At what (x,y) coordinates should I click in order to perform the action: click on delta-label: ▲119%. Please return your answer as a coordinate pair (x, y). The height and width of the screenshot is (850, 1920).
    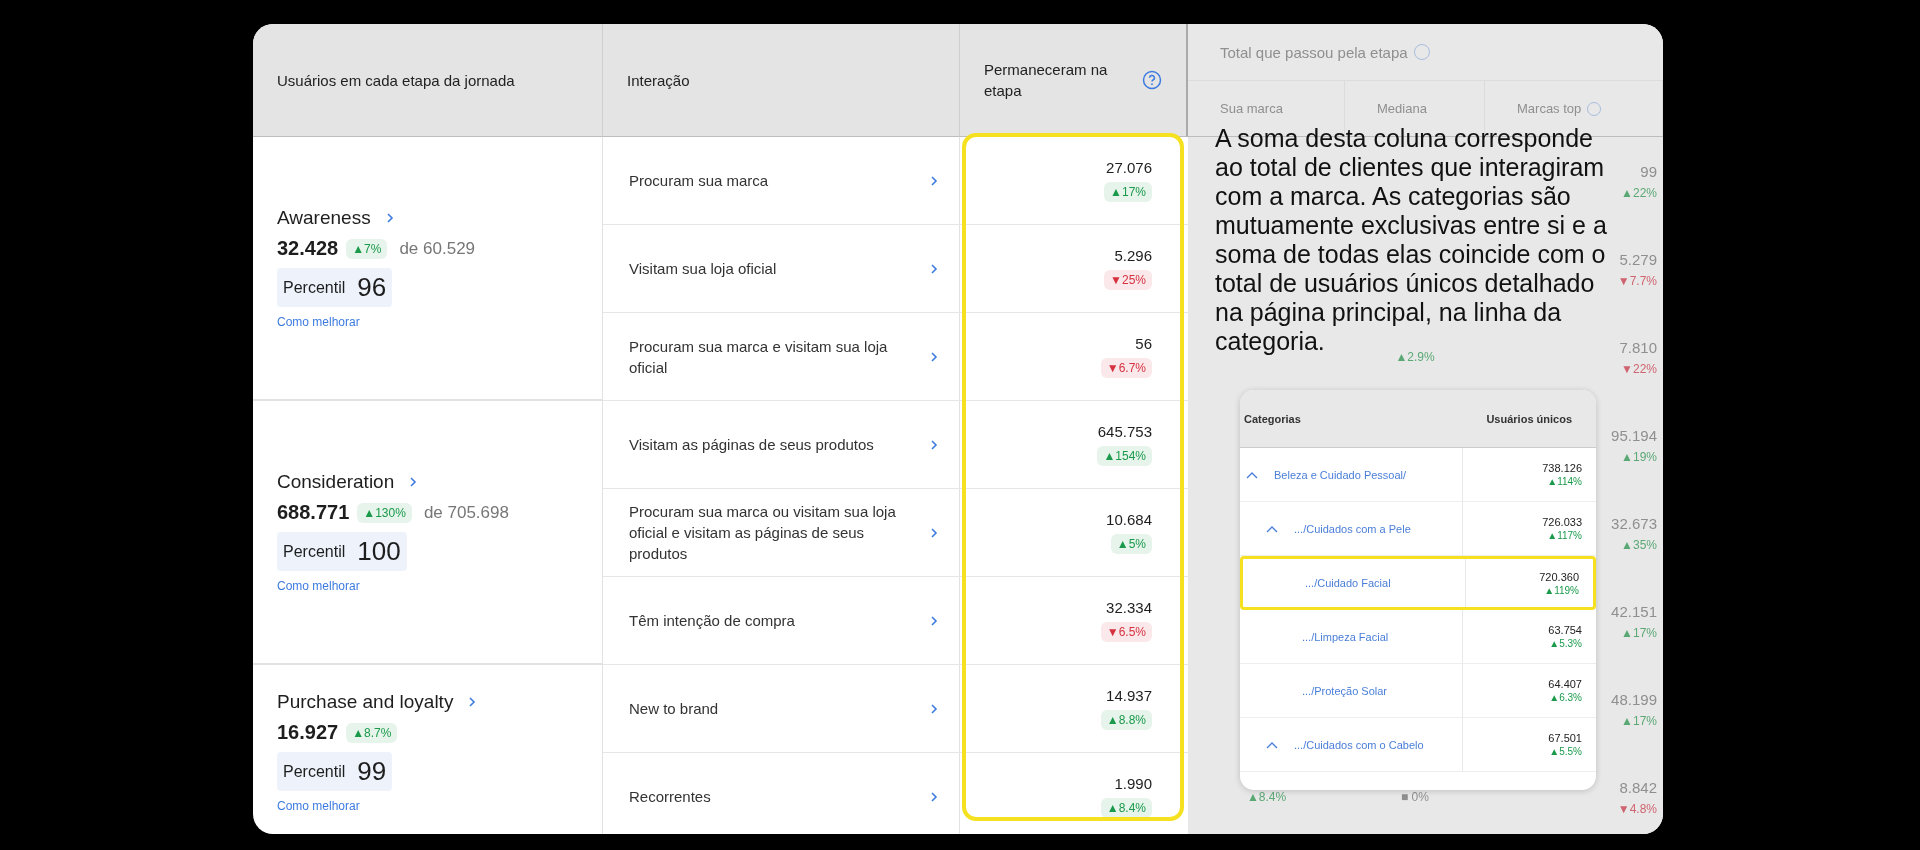
    Looking at the image, I should click on (1561, 590).